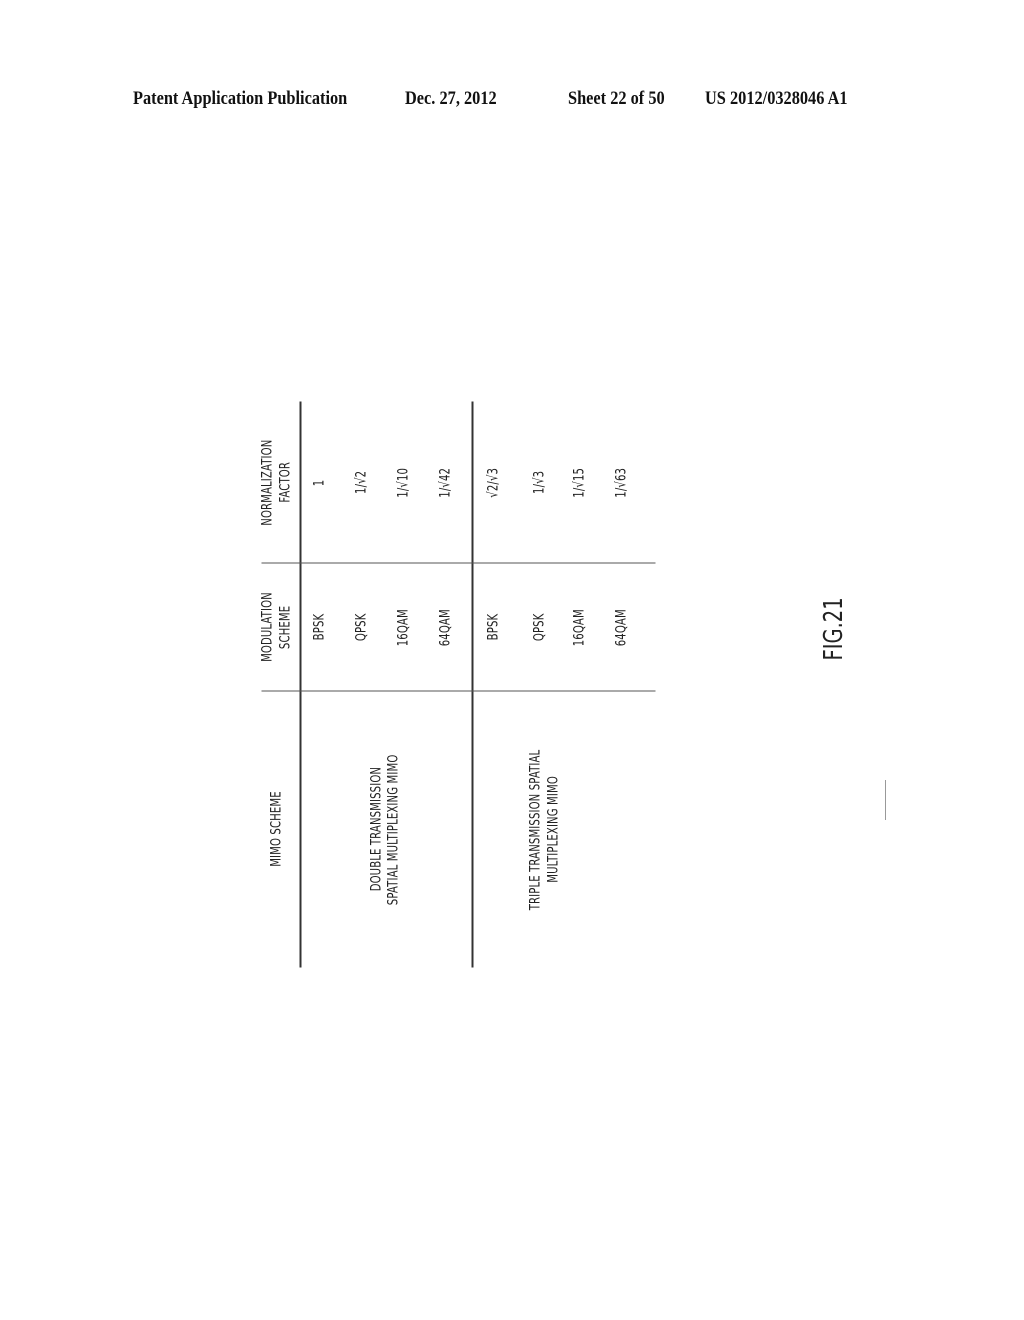  I want to click on figure-label: FIG.21, so click(834, 629).